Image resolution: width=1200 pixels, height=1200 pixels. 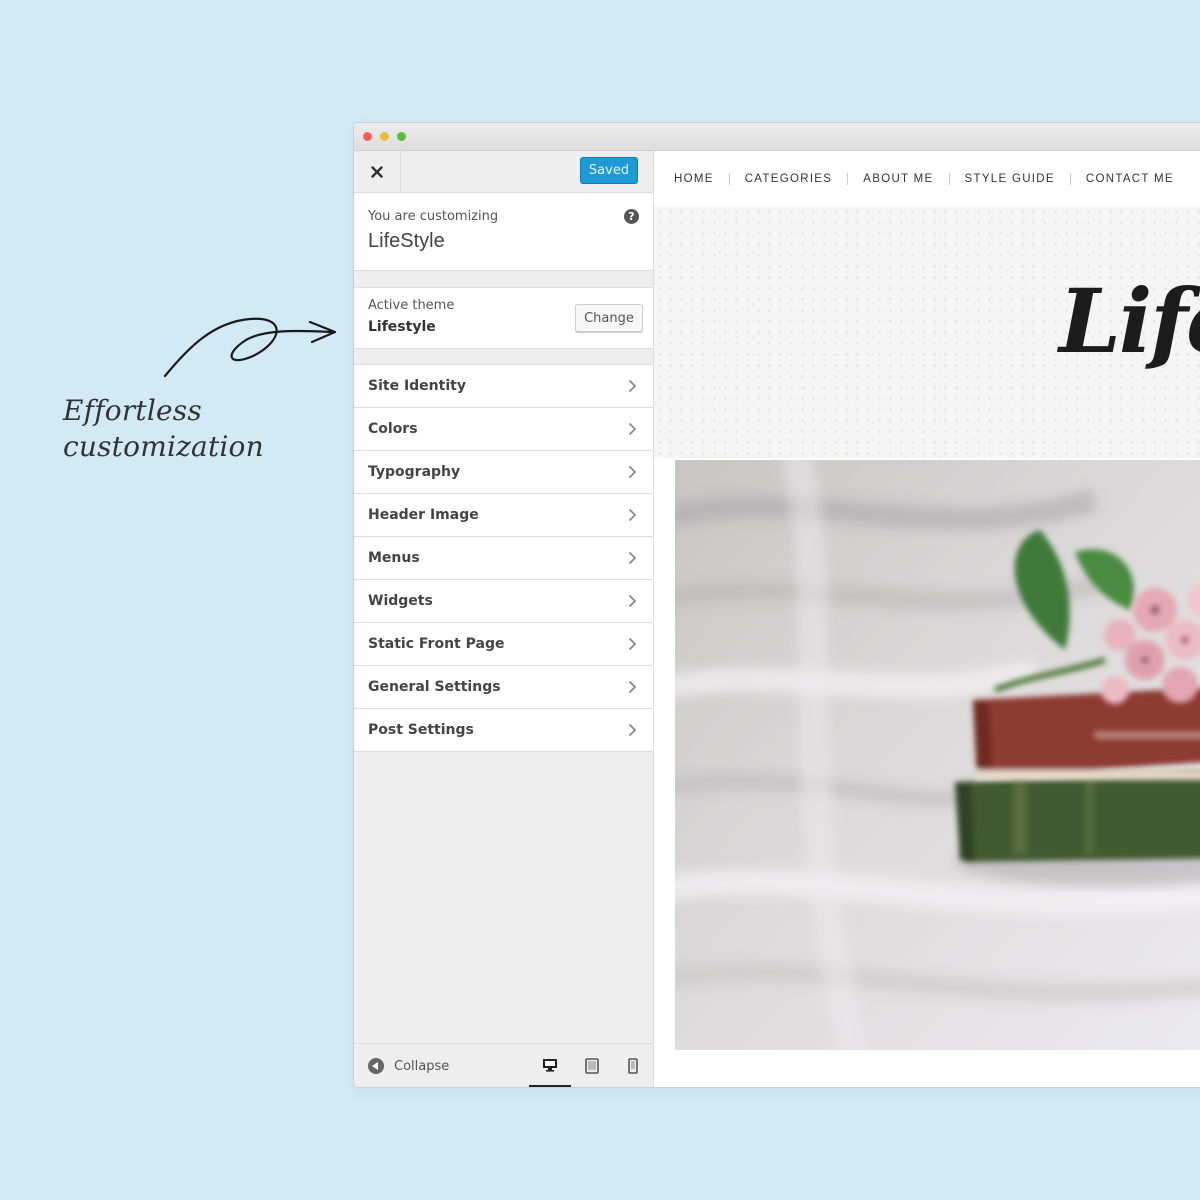 What do you see at coordinates (1009, 178) in the screenshot?
I see `nav-style-guide: STYLE GUIDE` at bounding box center [1009, 178].